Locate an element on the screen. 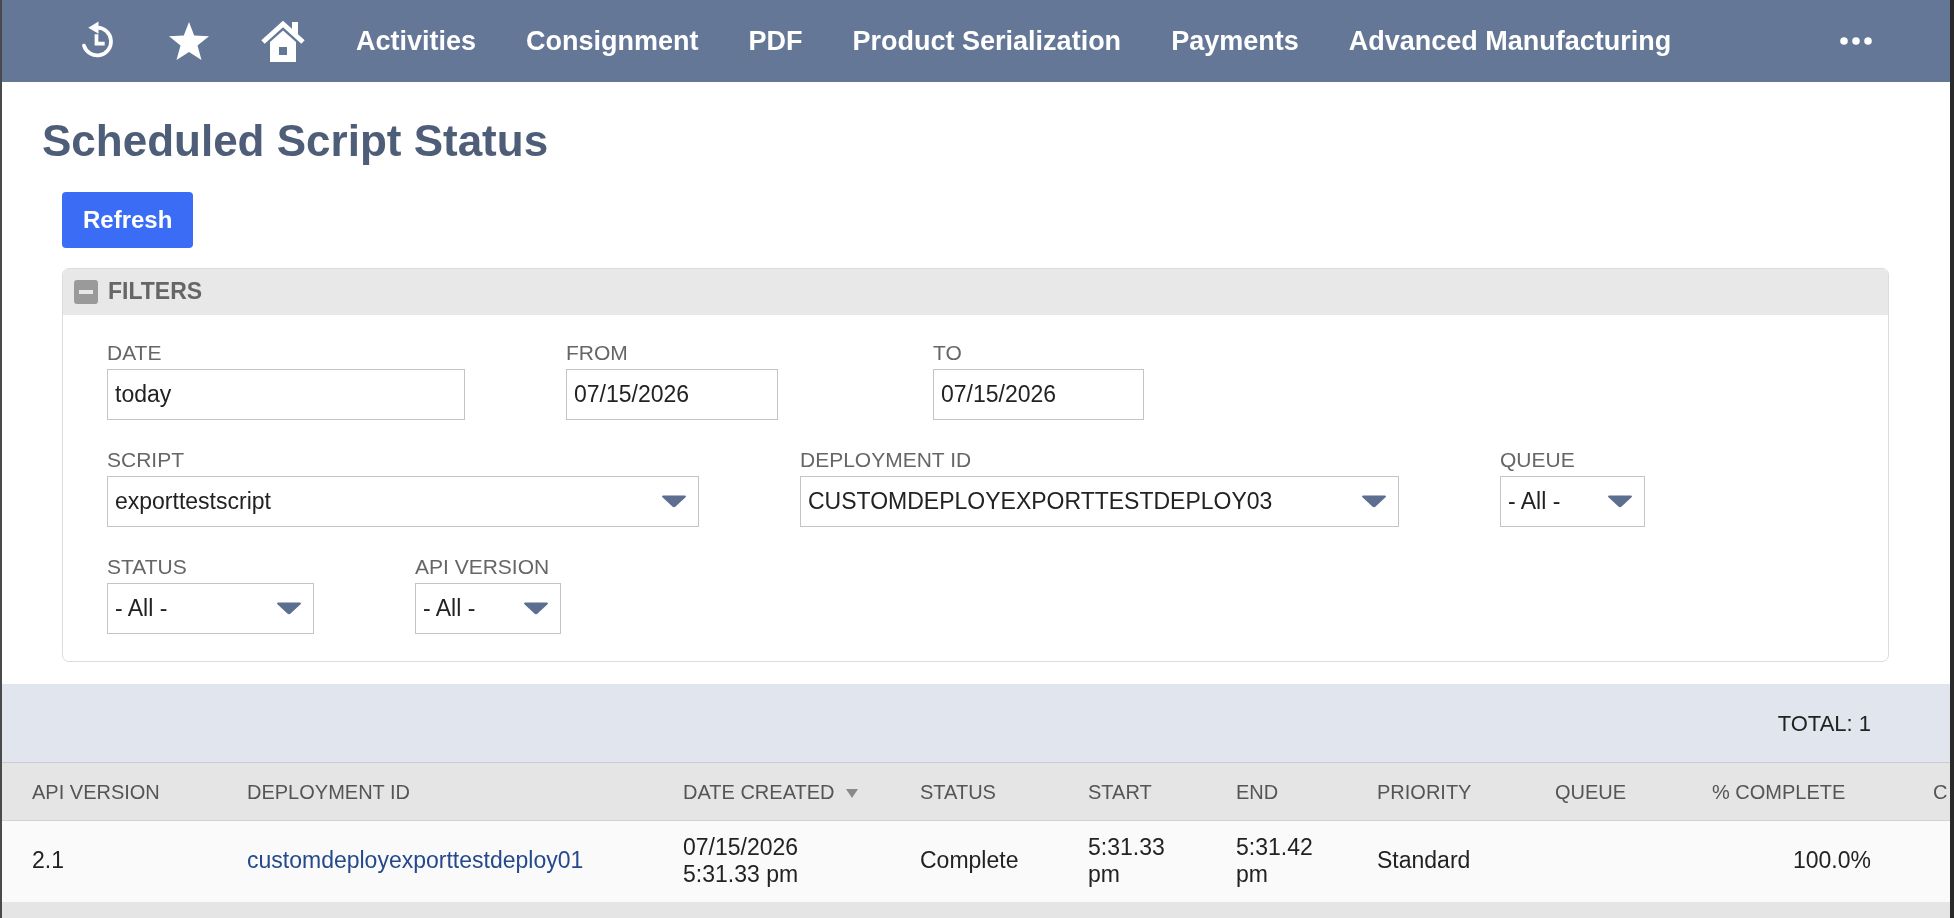  home-icon is located at coordinates (283, 41).